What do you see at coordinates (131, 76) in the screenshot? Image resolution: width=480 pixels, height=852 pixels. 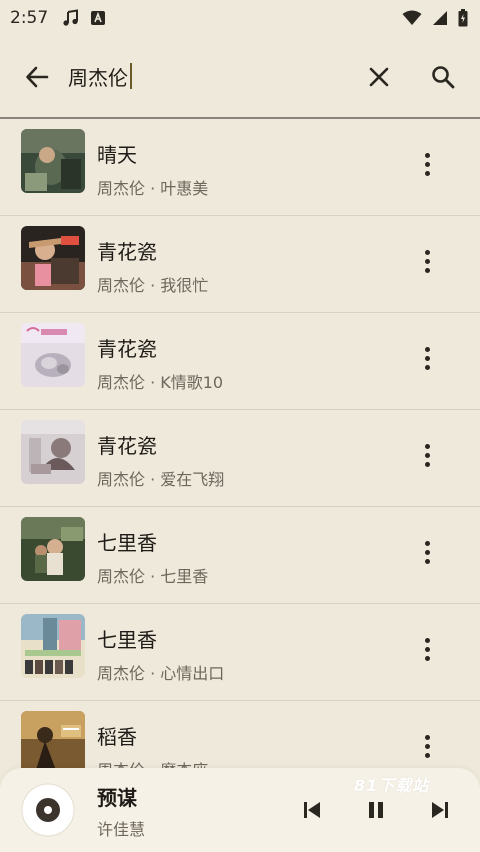 I see `text-caret` at bounding box center [131, 76].